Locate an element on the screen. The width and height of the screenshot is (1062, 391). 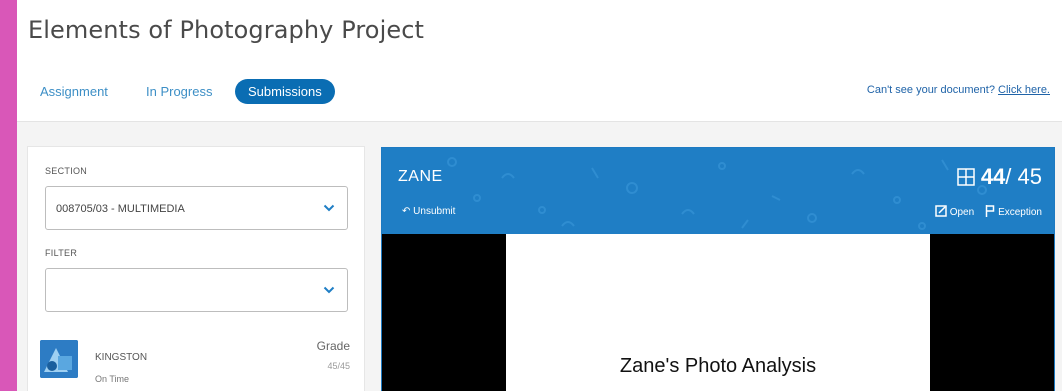
student-name: KINGSTON is located at coordinates (121, 357).